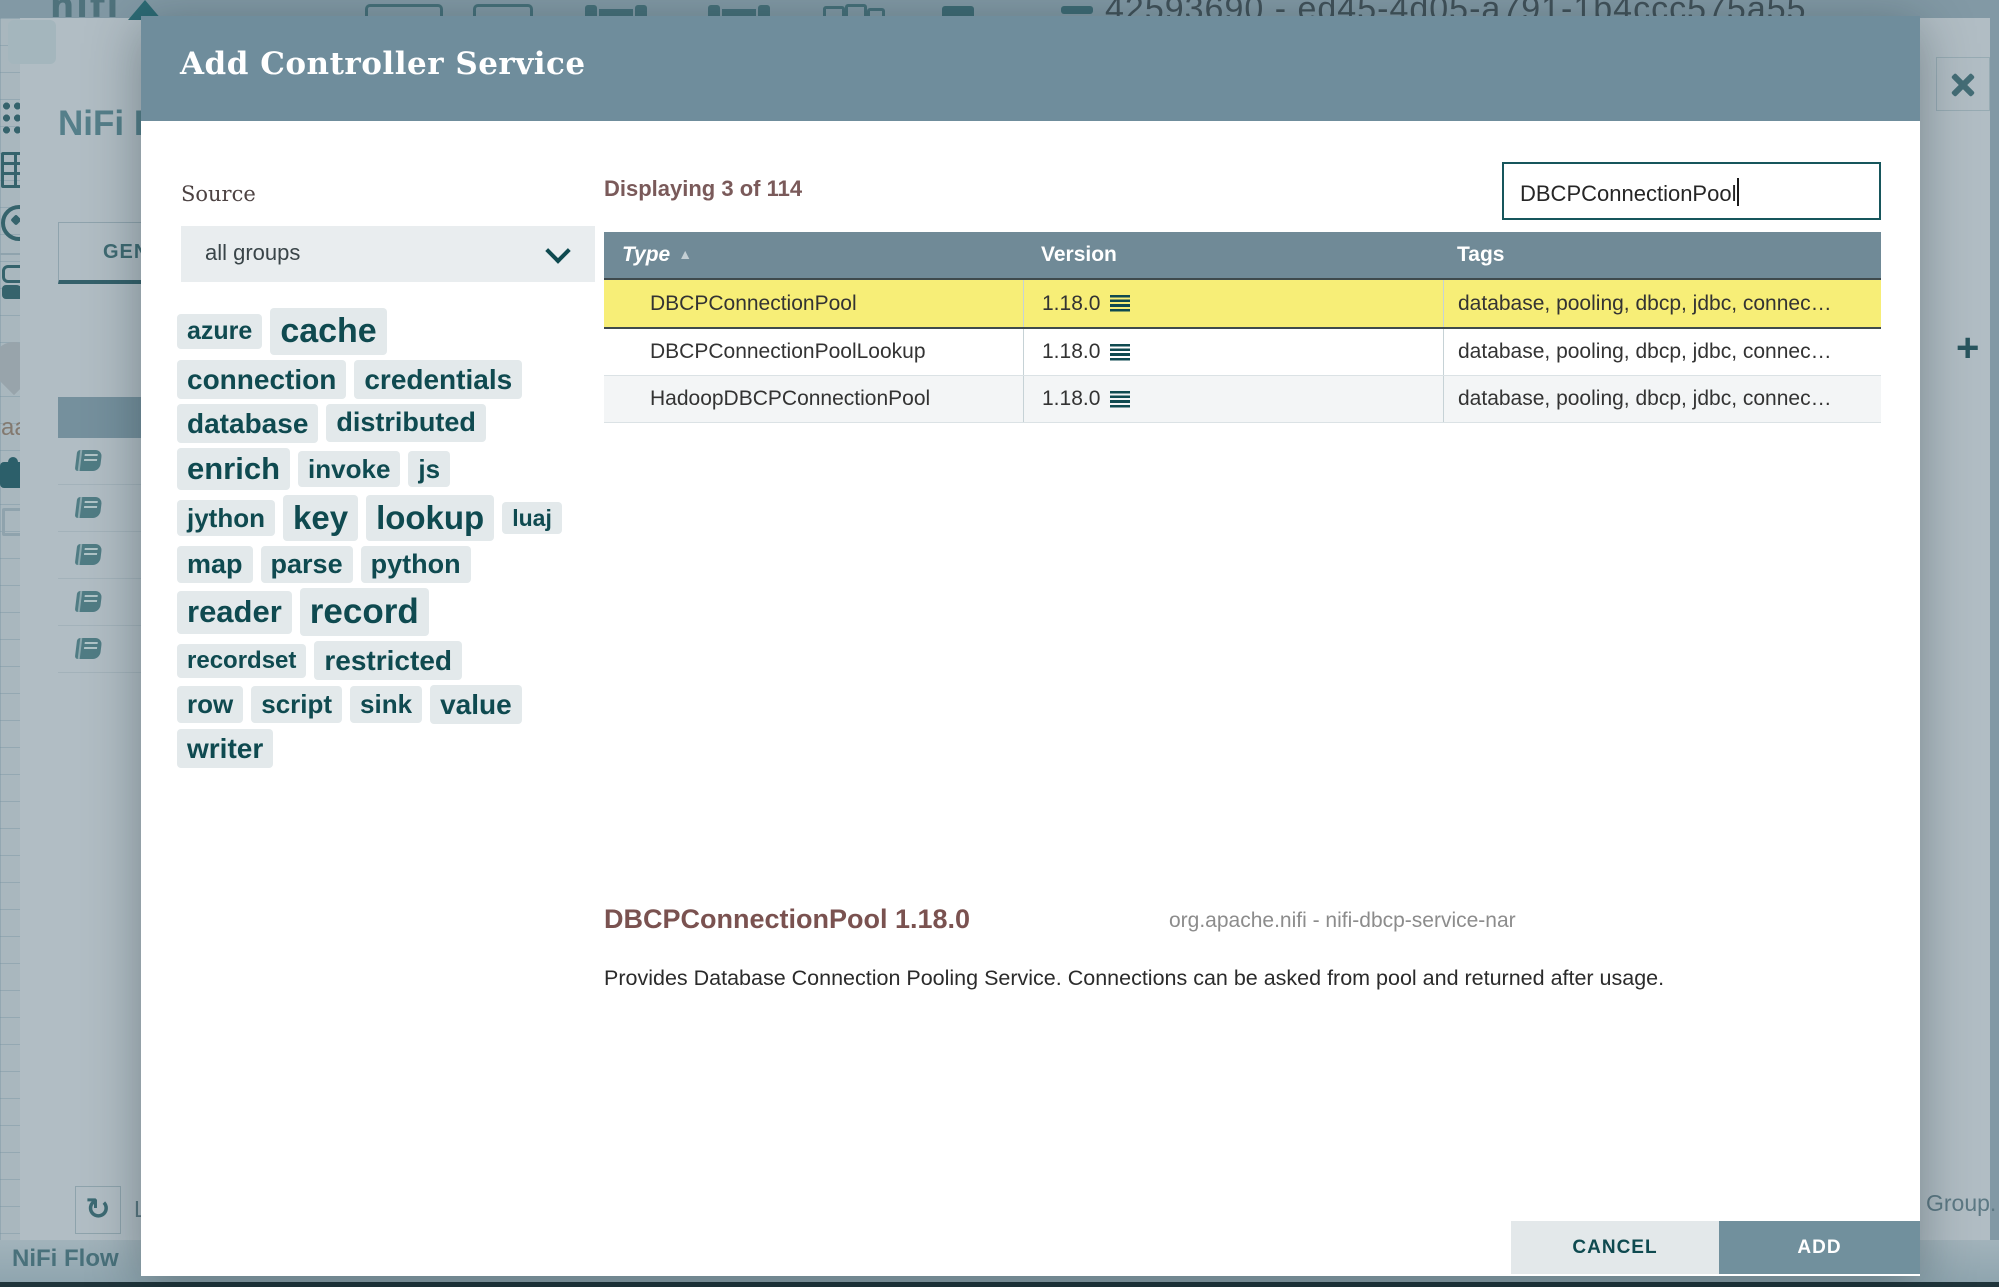 The image size is (1999, 1287). I want to click on add-service-plus-button: +, so click(1967, 348).